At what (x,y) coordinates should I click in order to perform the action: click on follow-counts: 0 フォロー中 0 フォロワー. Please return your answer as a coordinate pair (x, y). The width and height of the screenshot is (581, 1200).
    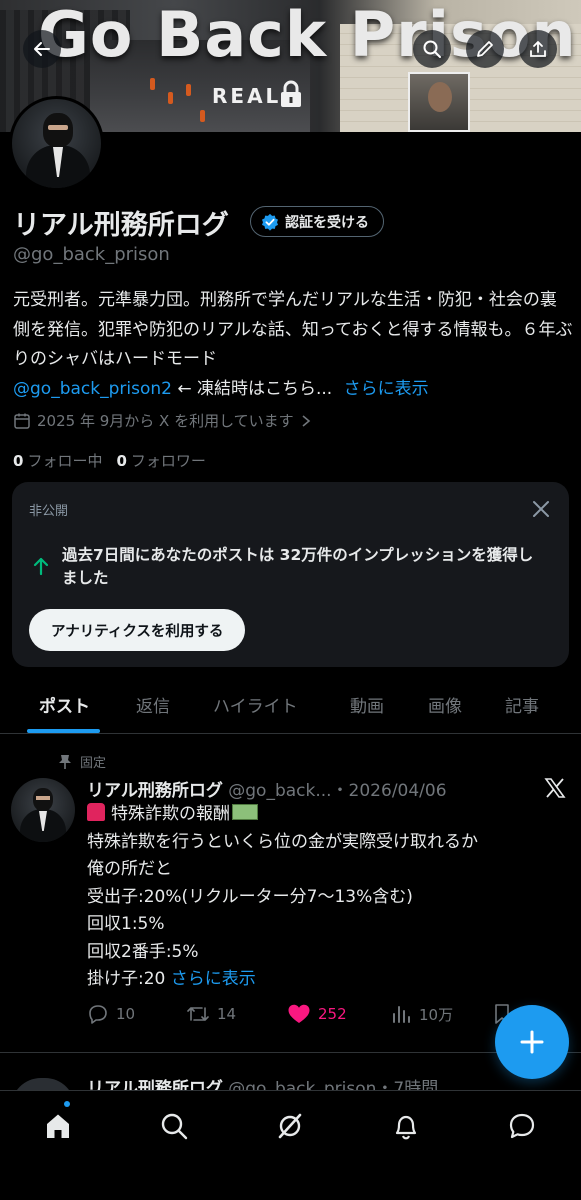
    Looking at the image, I should click on (109, 460).